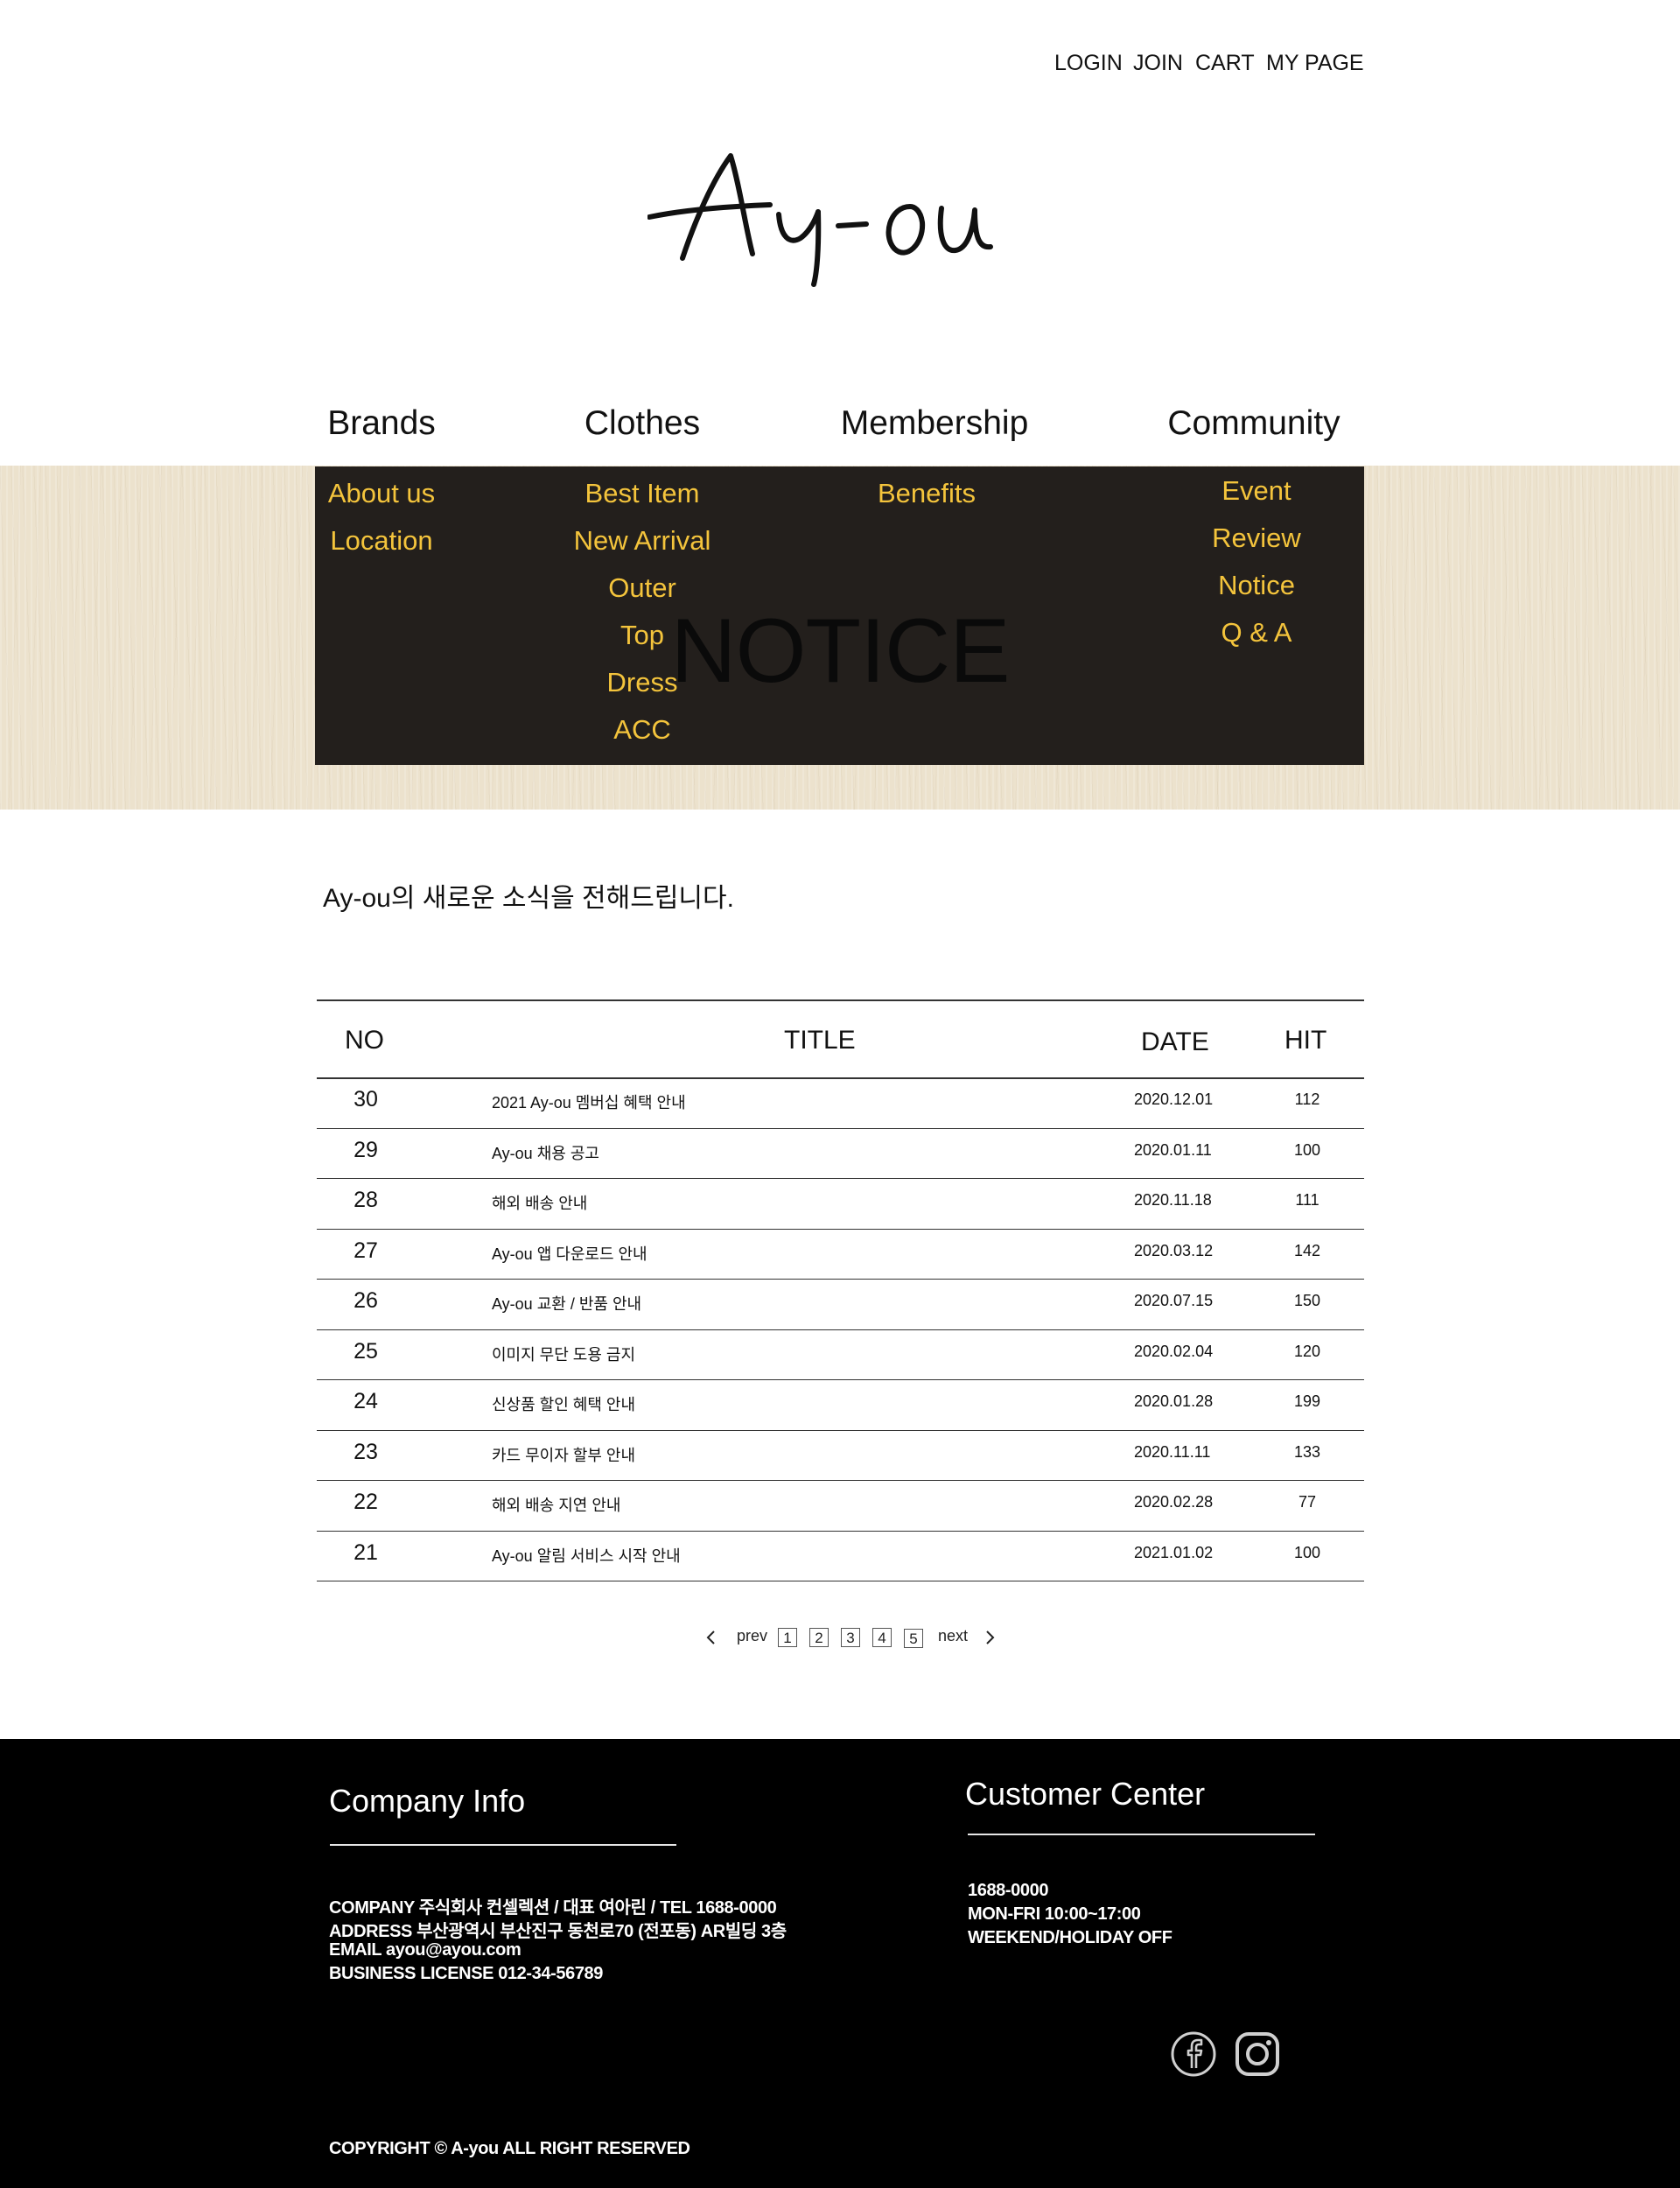  What do you see at coordinates (563, 1403) in the screenshot?
I see `row-title-link: 신상품 할인 혜택 안내` at bounding box center [563, 1403].